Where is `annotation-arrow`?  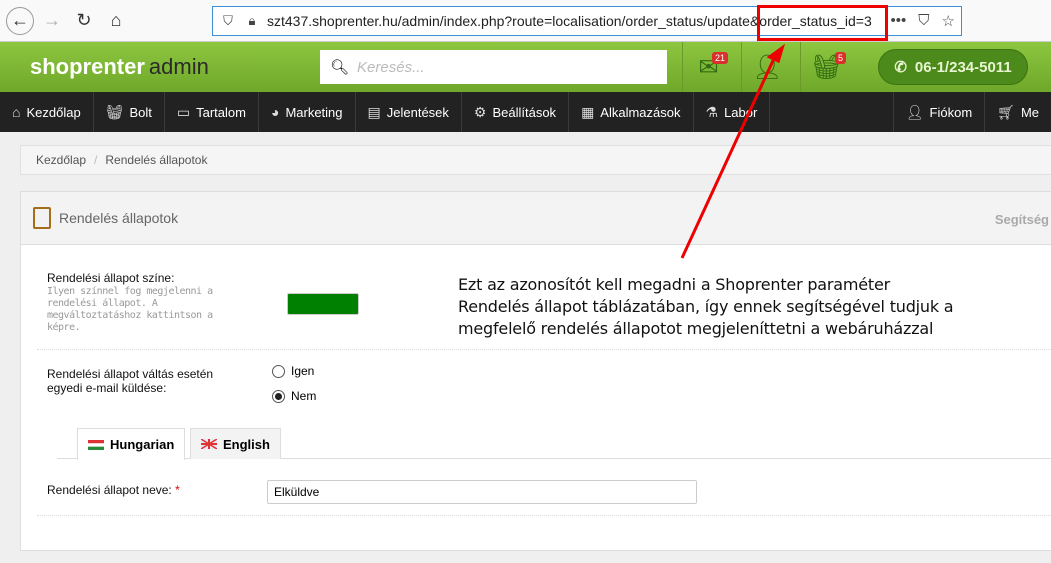 annotation-arrow is located at coordinates (733, 151).